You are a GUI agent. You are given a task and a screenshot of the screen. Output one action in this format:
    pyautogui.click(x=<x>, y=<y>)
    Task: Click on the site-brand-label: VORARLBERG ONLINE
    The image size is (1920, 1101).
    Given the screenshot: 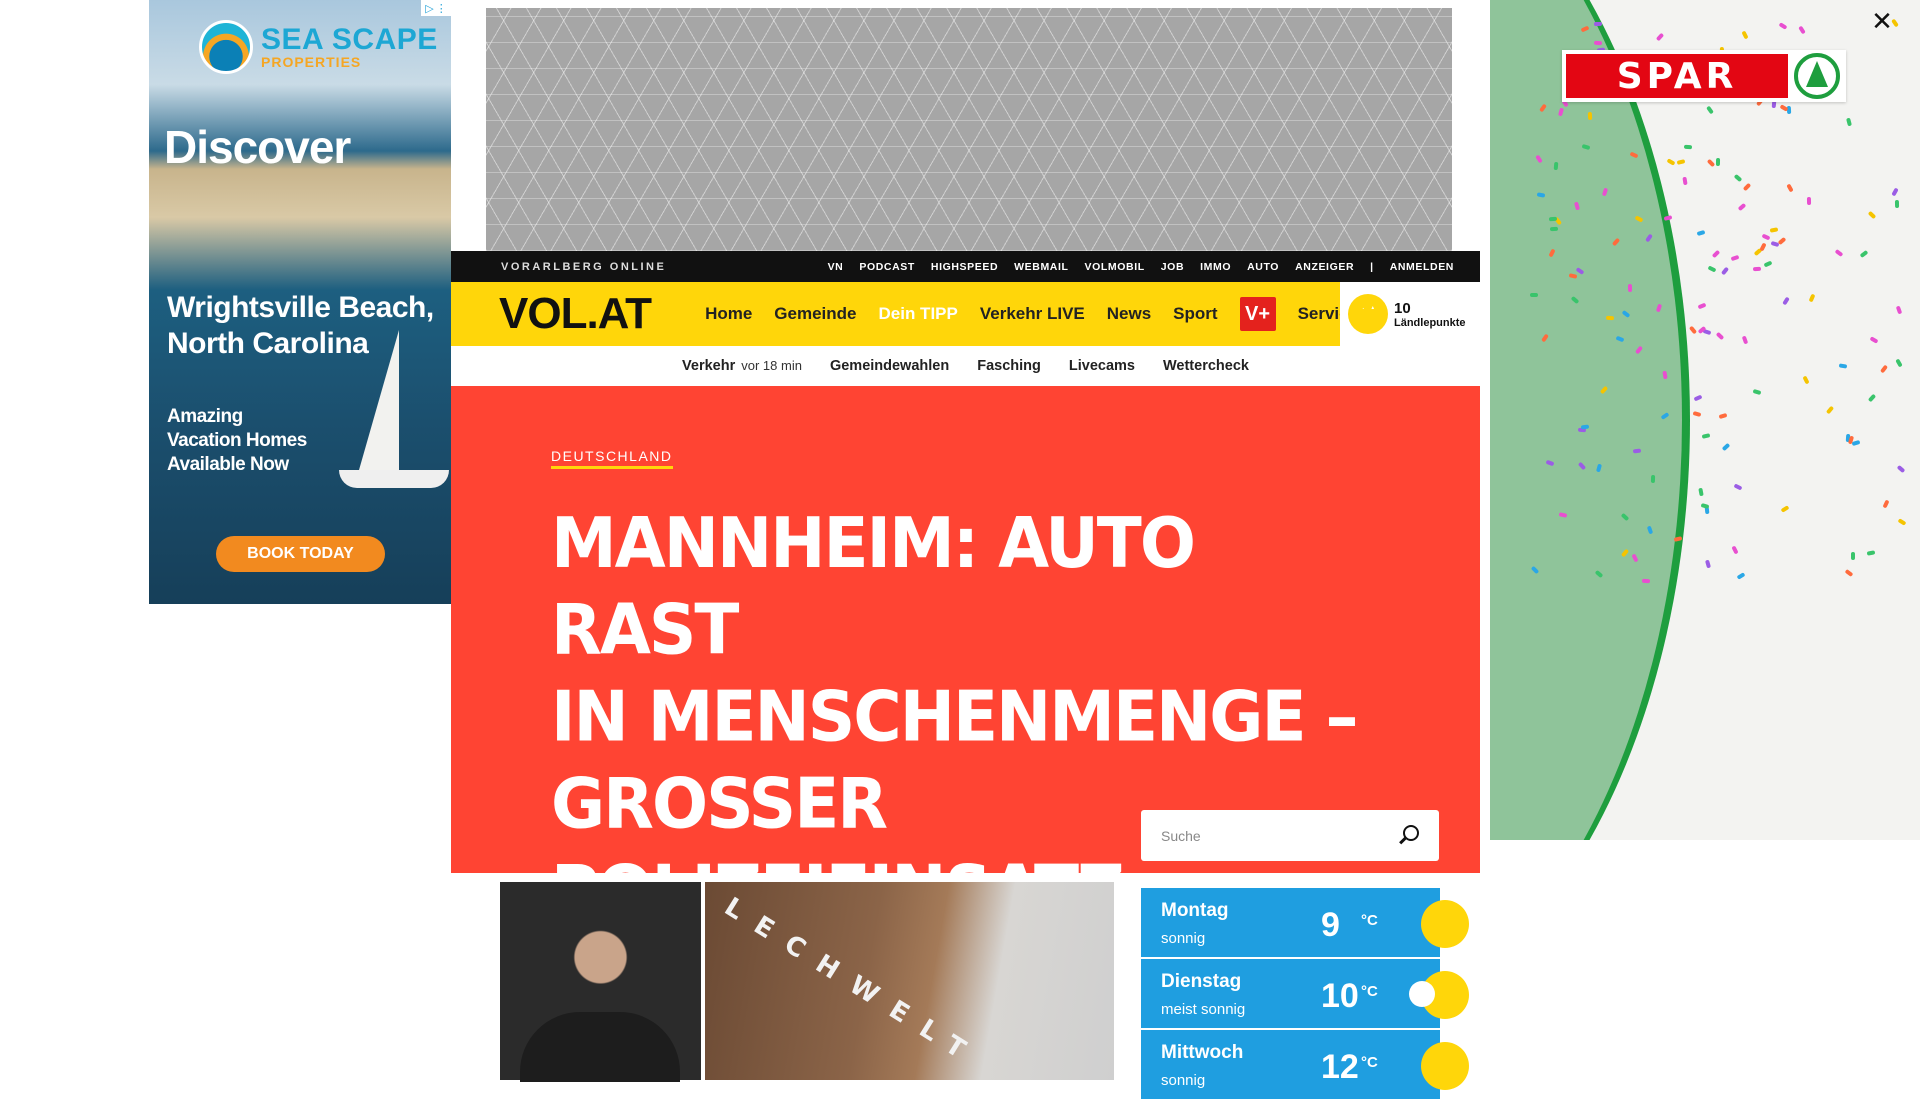 What is the action you would take?
    pyautogui.click(x=584, y=266)
    